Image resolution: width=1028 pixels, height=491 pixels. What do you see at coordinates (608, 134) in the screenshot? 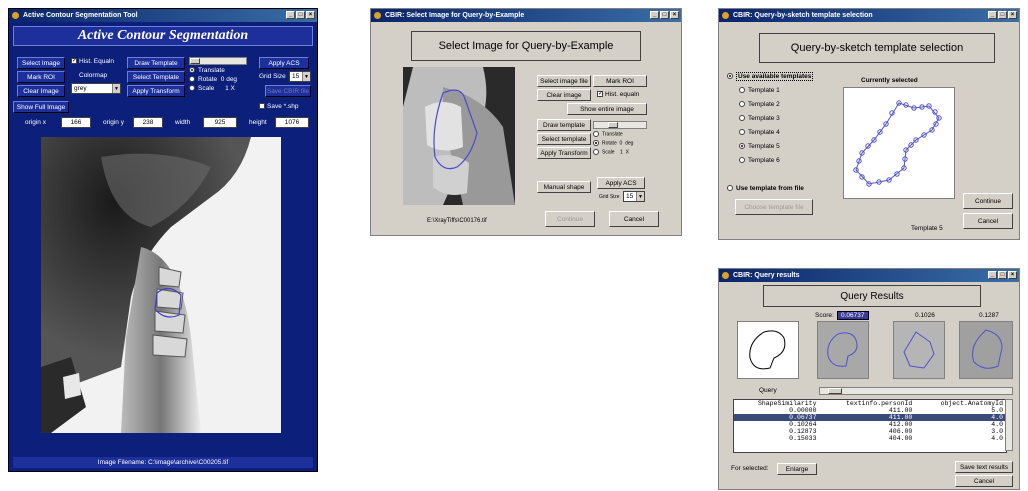
I see `qbe-radio-translate: Translate` at bounding box center [608, 134].